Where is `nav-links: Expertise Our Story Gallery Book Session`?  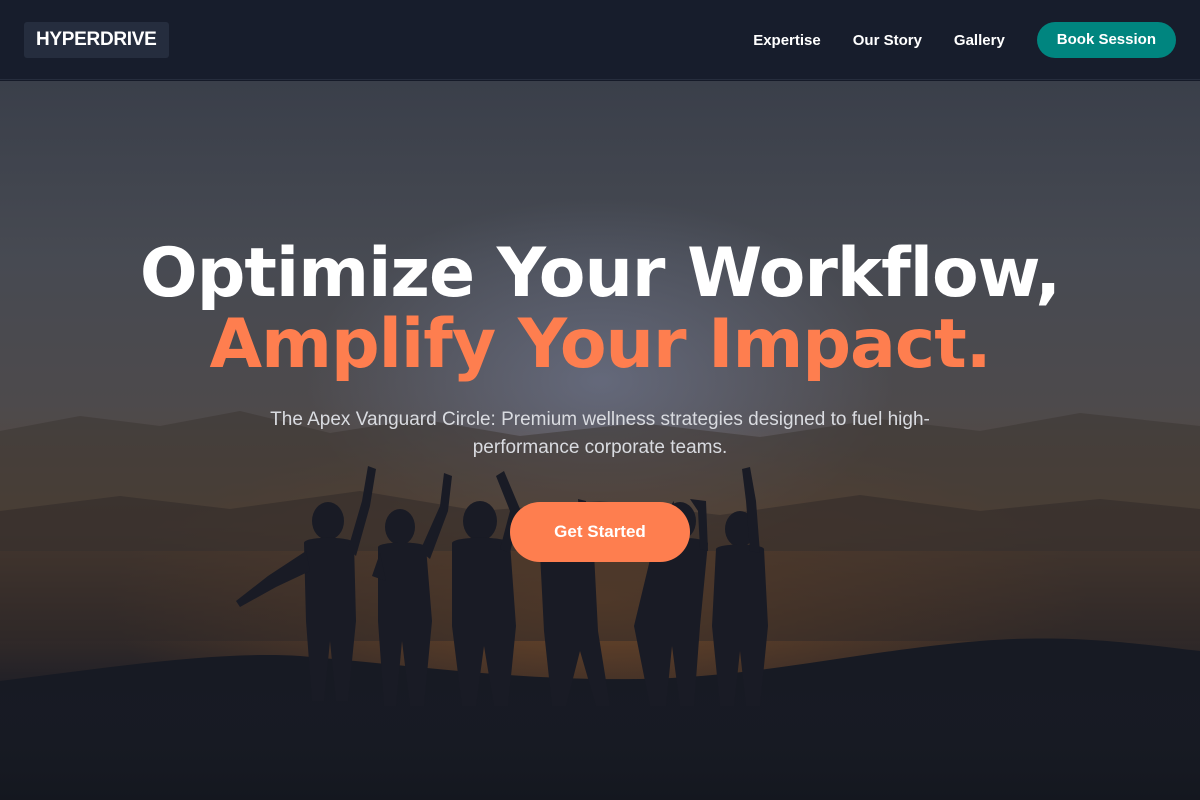
nav-links: Expertise Our Story Gallery Book Session is located at coordinates (964, 40).